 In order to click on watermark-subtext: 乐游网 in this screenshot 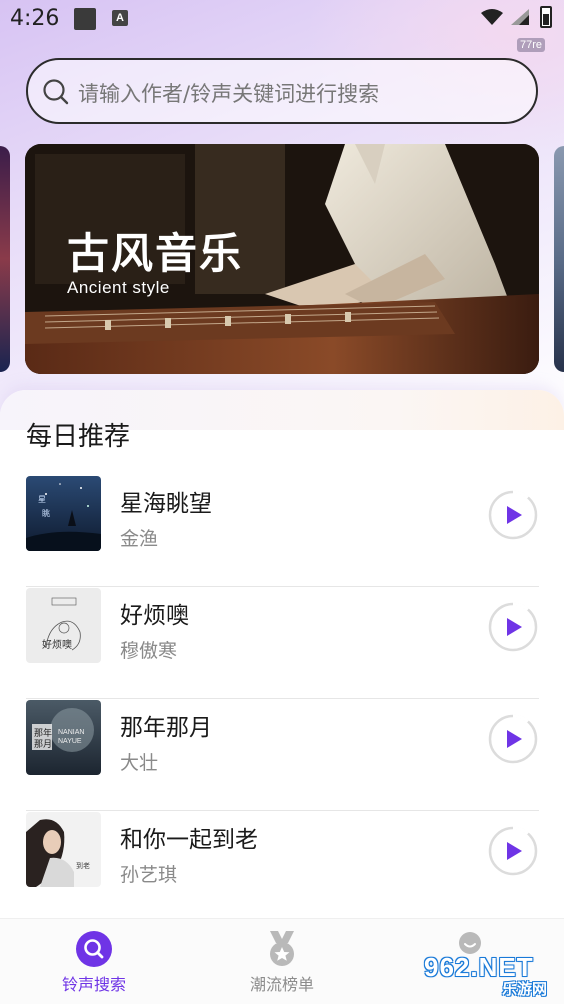, I will do `click(525, 989)`.